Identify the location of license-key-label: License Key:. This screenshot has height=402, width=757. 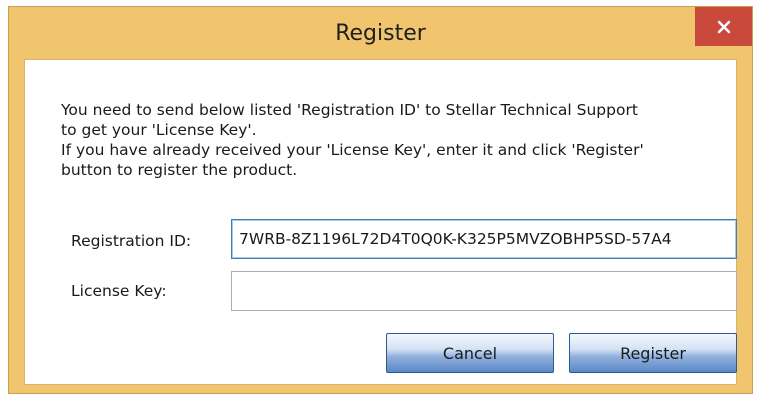
(119, 291).